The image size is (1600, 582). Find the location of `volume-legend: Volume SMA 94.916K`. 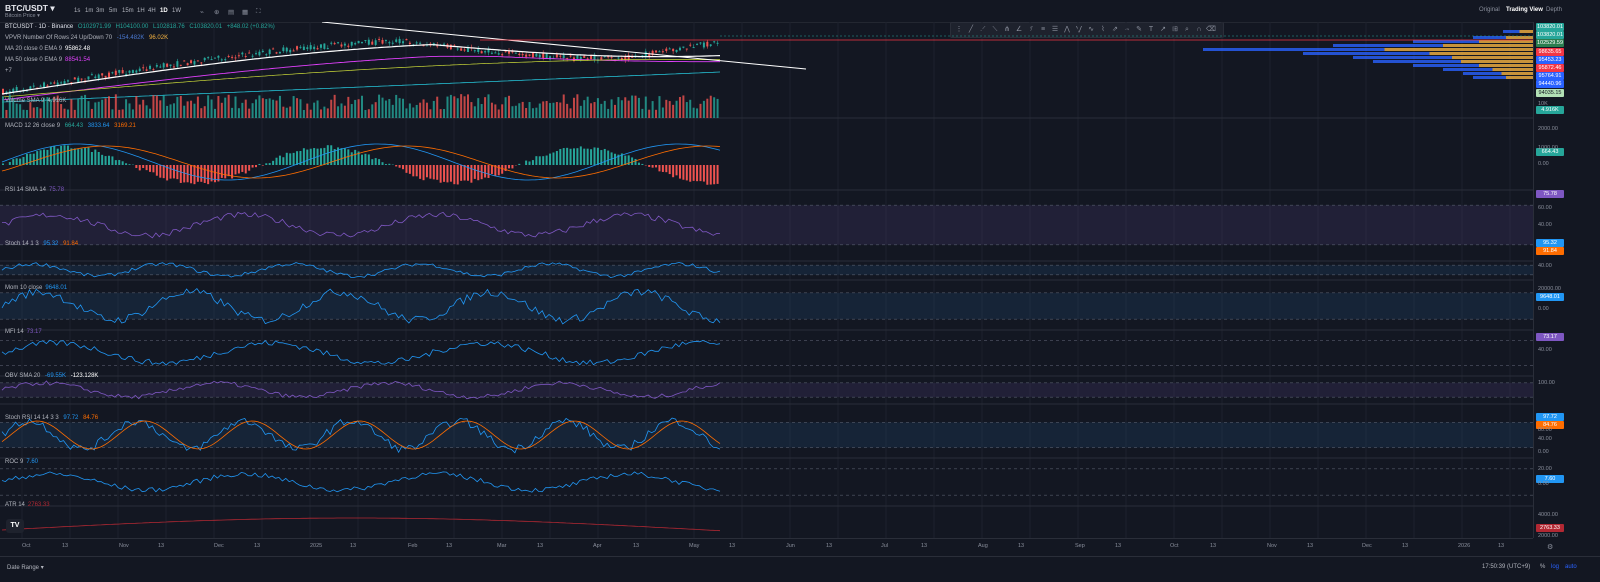

volume-legend: Volume SMA 94.916K is located at coordinates (35, 101).